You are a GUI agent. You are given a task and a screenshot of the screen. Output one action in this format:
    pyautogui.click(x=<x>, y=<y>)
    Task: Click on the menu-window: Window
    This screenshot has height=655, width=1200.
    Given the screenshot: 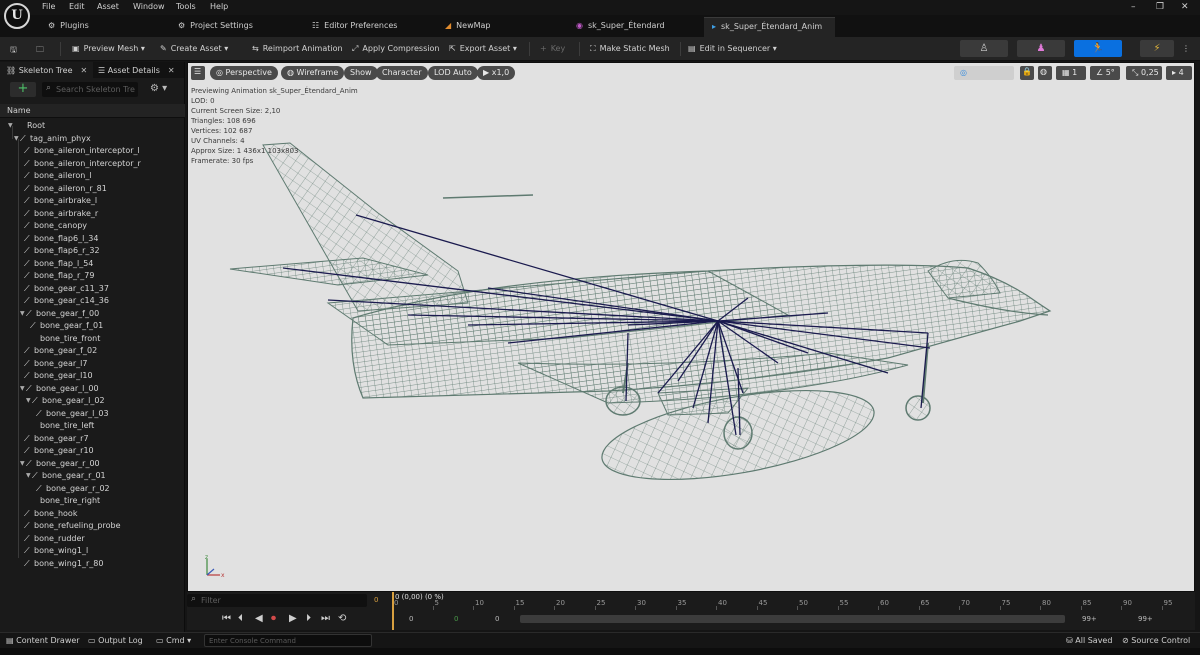 What is the action you would take?
    pyautogui.click(x=149, y=6)
    